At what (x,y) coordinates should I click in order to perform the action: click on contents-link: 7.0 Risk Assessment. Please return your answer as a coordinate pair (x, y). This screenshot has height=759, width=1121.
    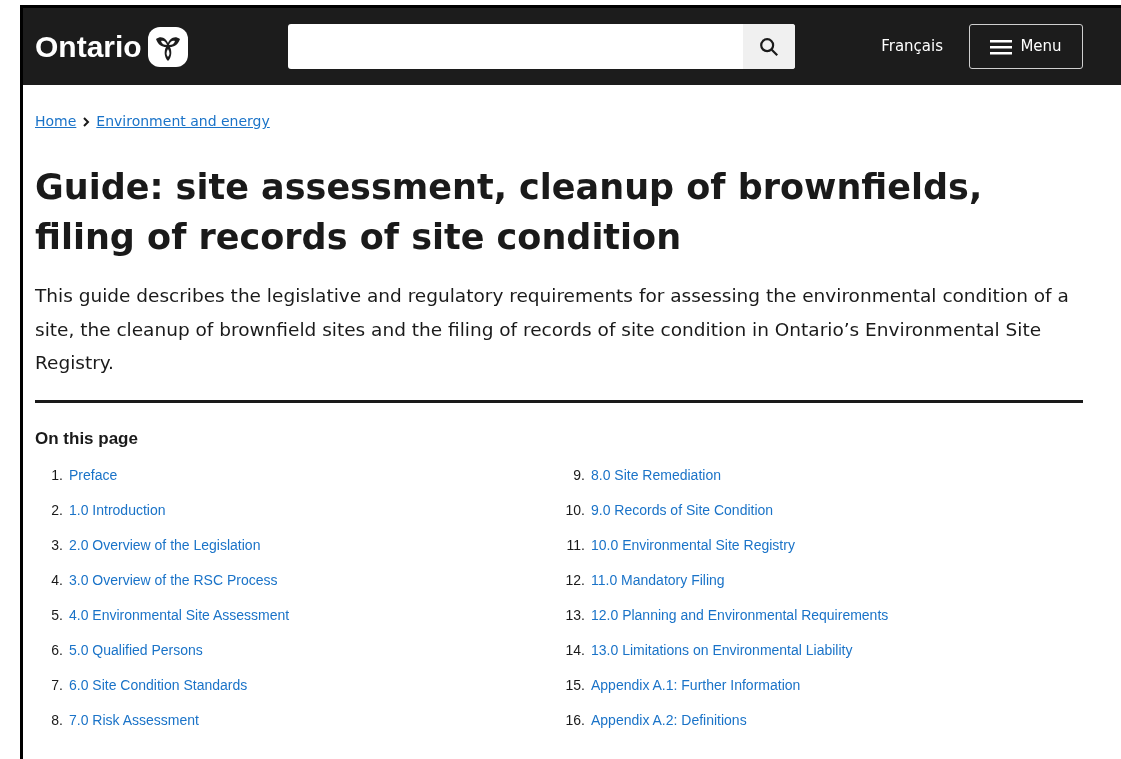
    Looking at the image, I should click on (134, 720).